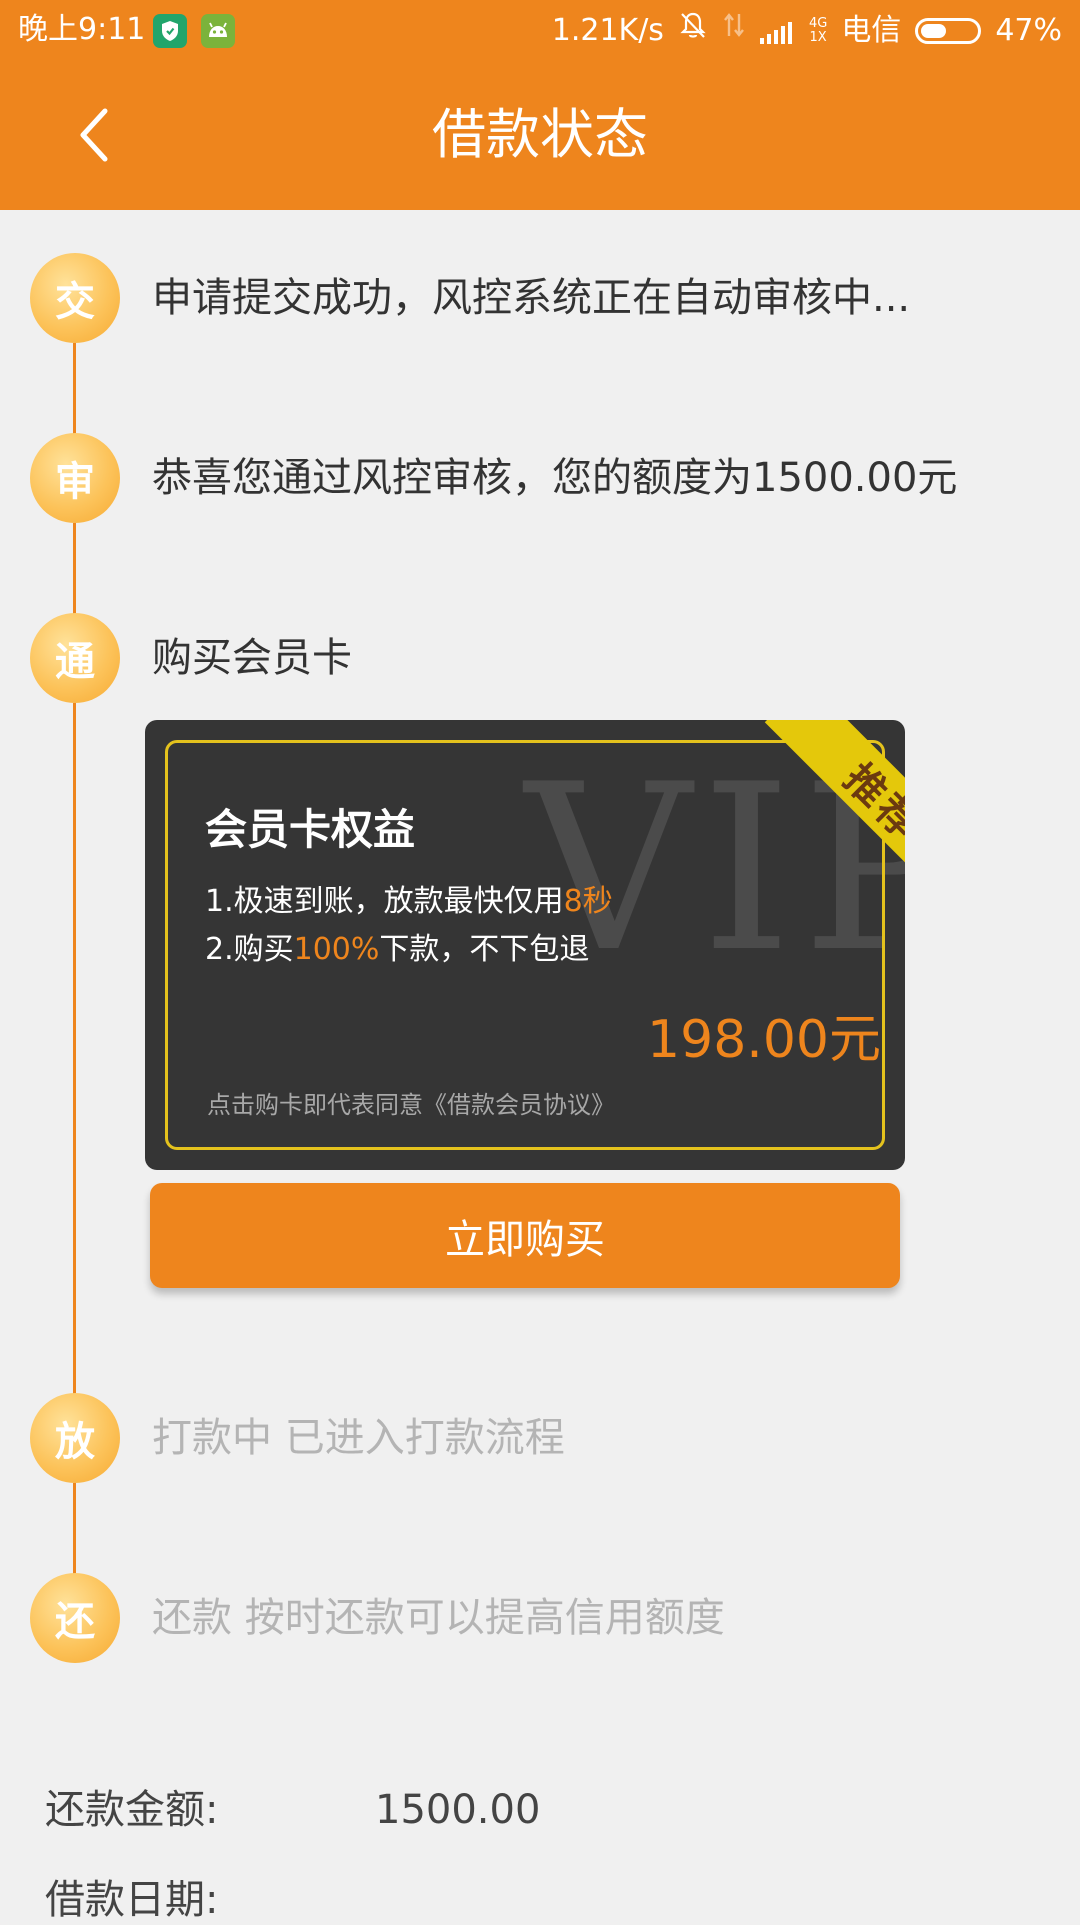 The height and width of the screenshot is (1925, 1080). I want to click on step-badge-repay: 还, so click(75, 1618).